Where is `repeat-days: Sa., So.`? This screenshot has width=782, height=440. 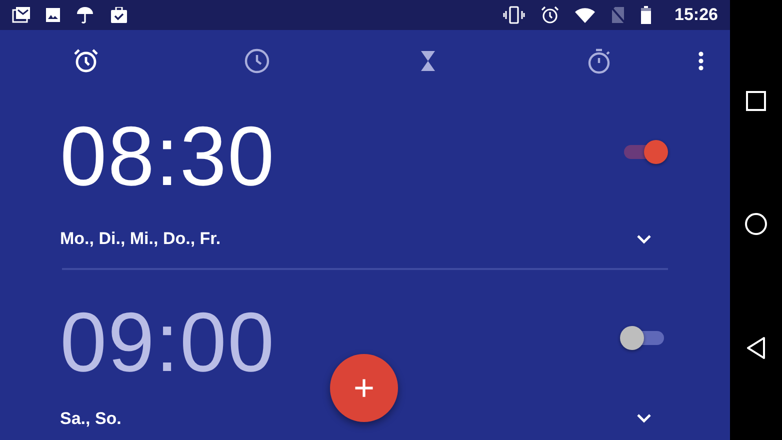
repeat-days: Sa., So. is located at coordinates (91, 418).